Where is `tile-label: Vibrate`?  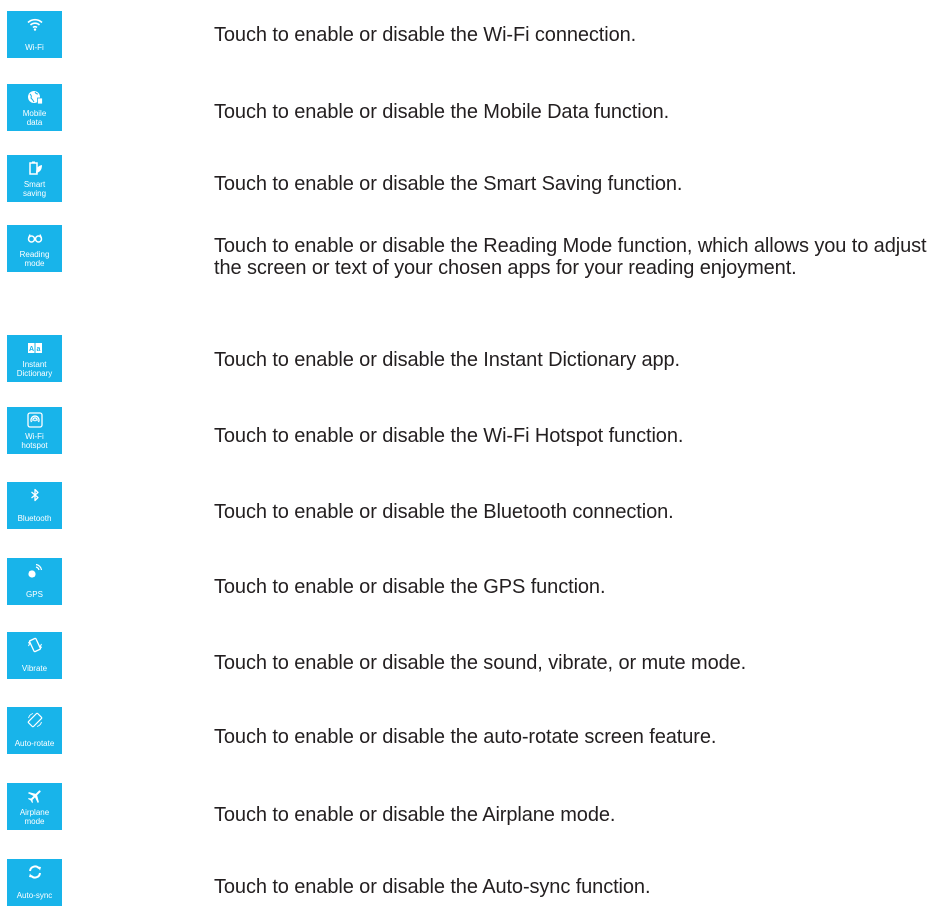
tile-label: Vibrate is located at coordinates (34, 668).